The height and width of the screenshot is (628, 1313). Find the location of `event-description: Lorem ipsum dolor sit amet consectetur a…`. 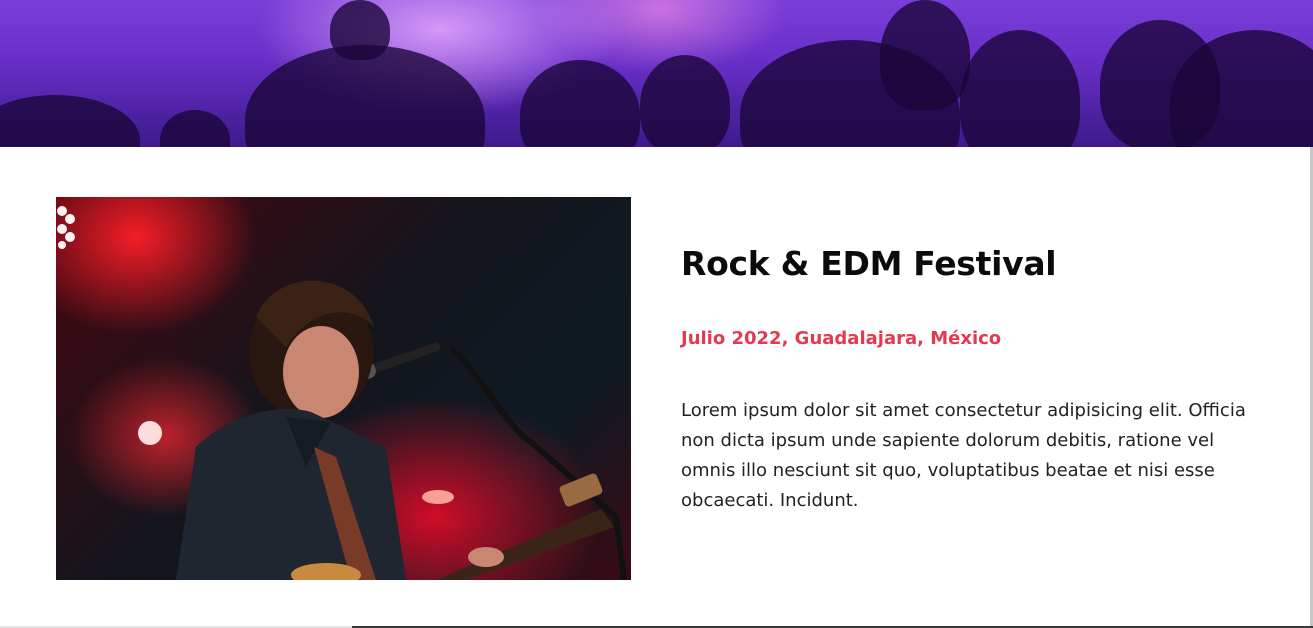

event-description: Lorem ipsum dolor sit amet consectetur a… is located at coordinates (963, 455).